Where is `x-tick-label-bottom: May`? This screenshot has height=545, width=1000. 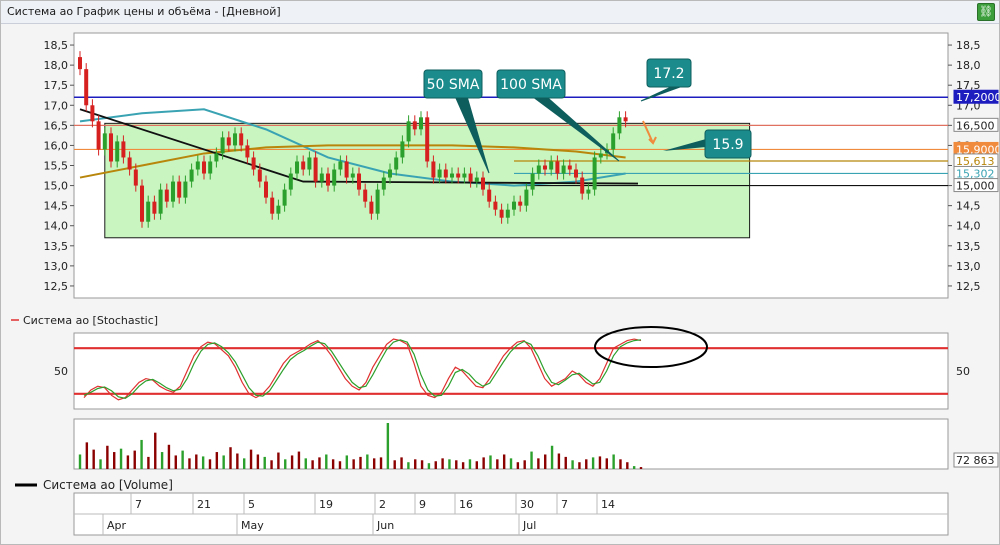
x-tick-label-bottom: May is located at coordinates (252, 525).